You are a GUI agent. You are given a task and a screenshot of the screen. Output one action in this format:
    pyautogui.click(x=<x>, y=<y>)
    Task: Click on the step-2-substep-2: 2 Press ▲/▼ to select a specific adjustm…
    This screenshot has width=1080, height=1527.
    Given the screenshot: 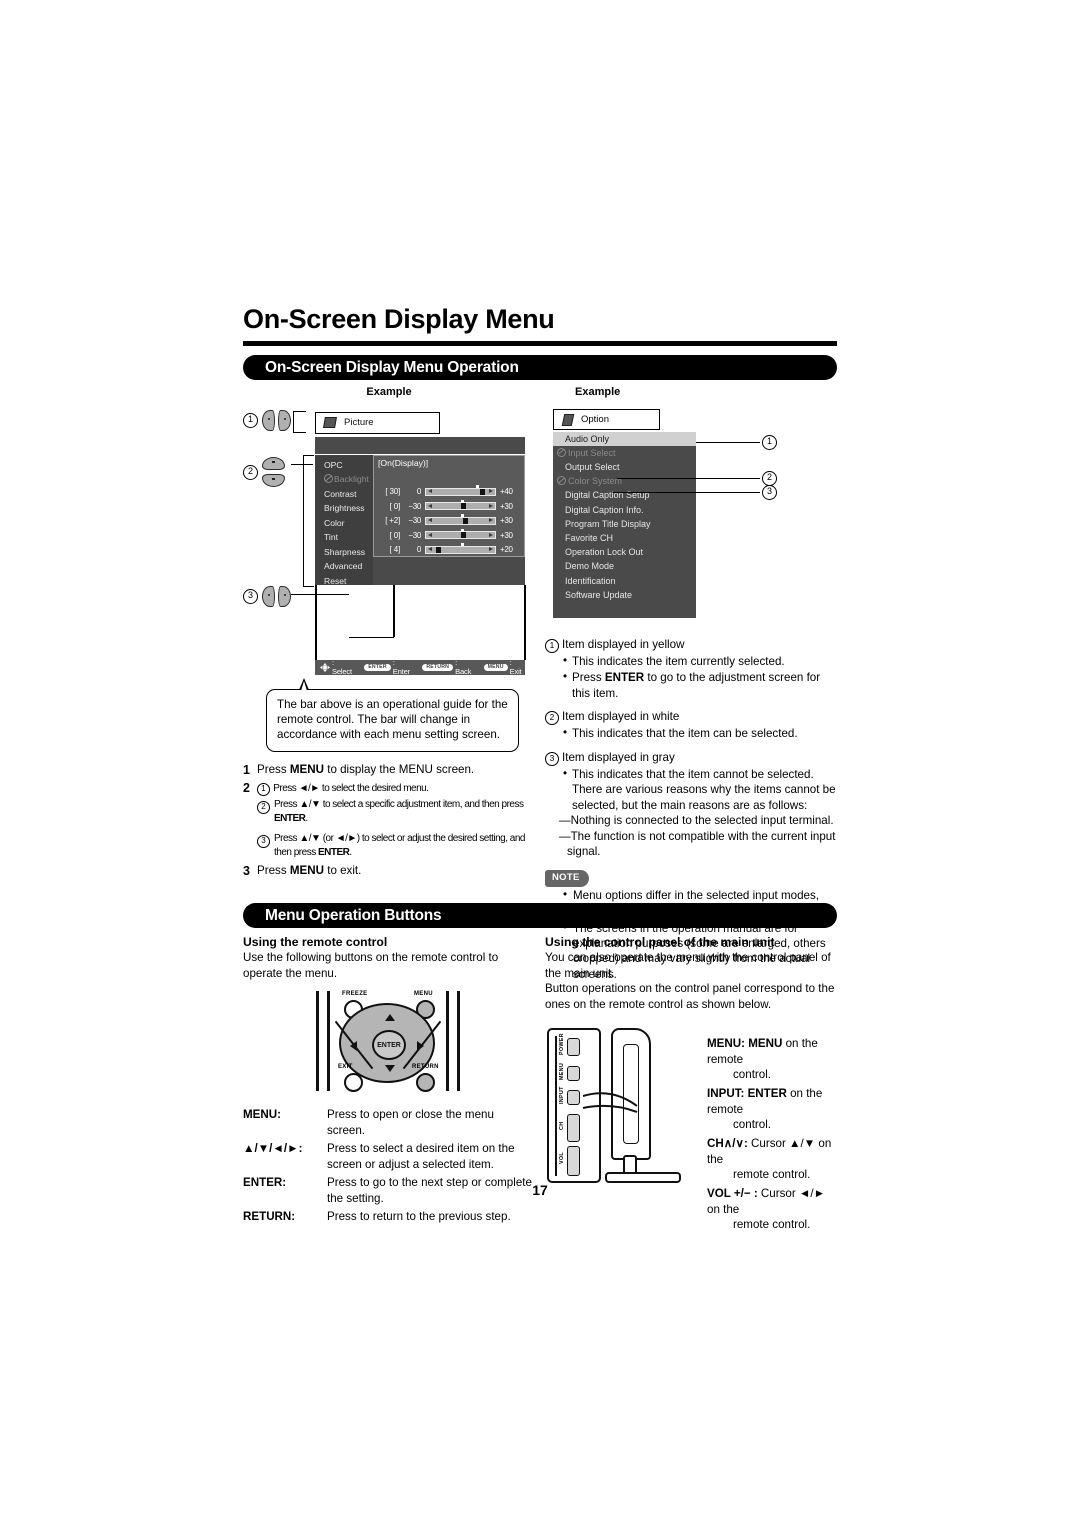 What is the action you would take?
    pyautogui.click(x=396, y=812)
    